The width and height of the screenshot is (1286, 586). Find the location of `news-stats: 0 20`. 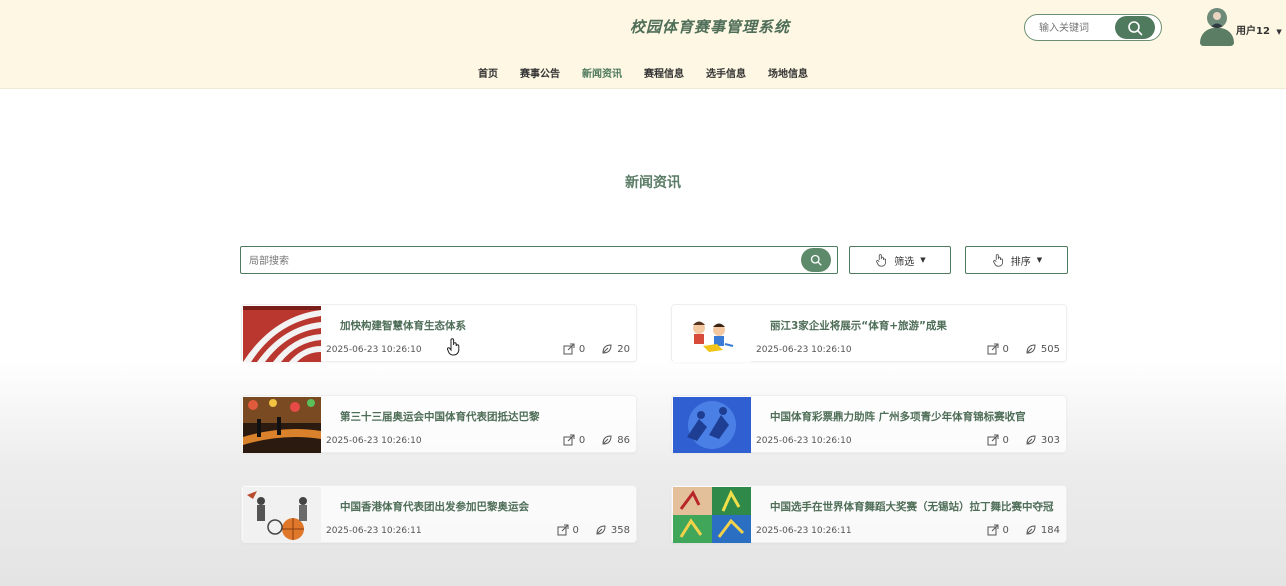

news-stats: 0 20 is located at coordinates (596, 349).